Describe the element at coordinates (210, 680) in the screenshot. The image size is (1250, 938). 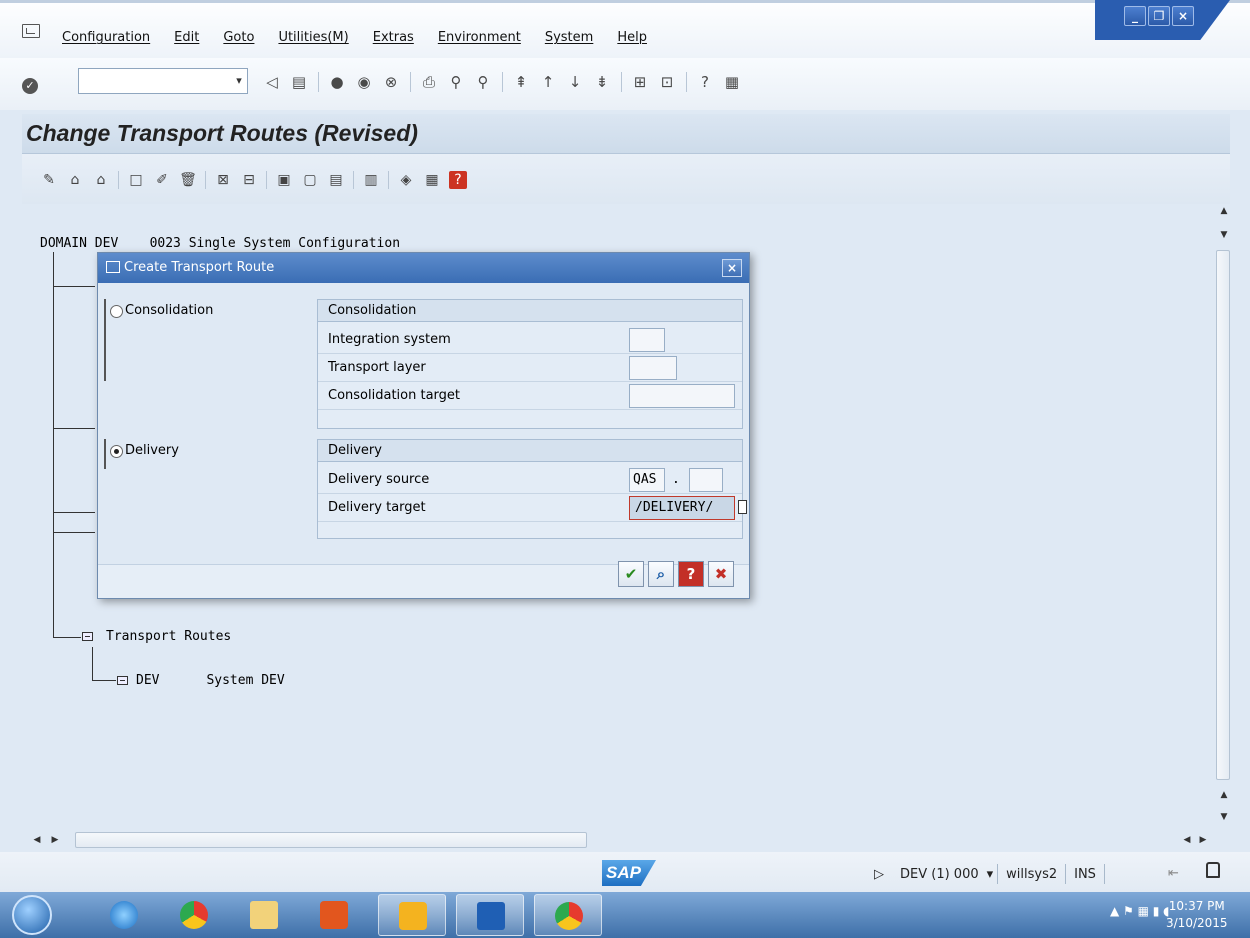
I see `tree-dev-node: DEV System DEV` at that location.